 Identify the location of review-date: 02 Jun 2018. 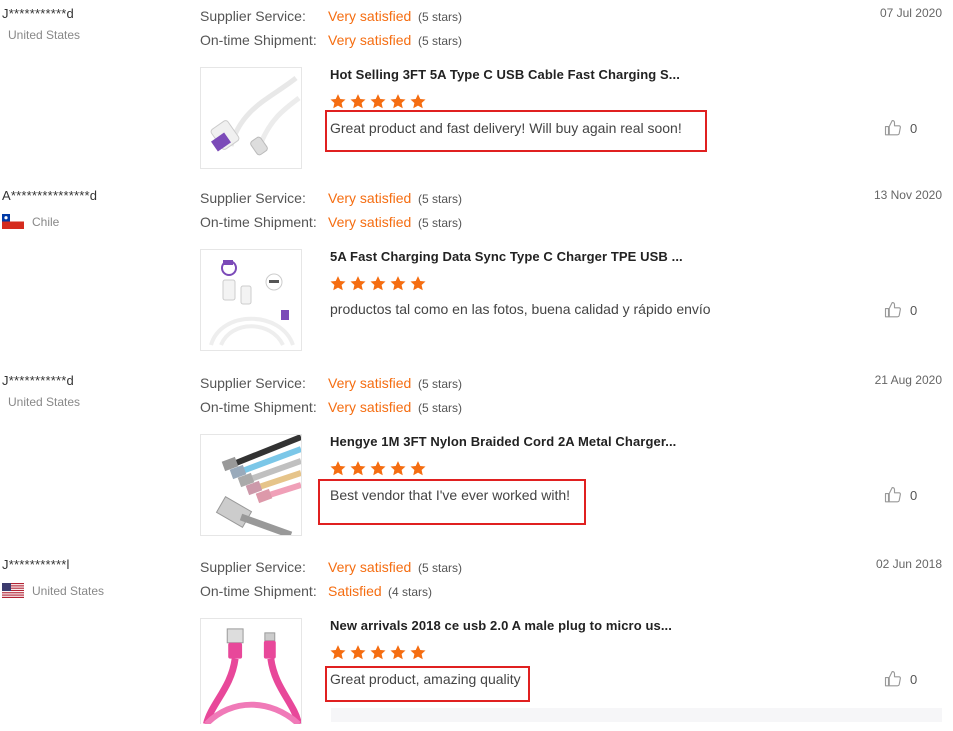
(908, 564).